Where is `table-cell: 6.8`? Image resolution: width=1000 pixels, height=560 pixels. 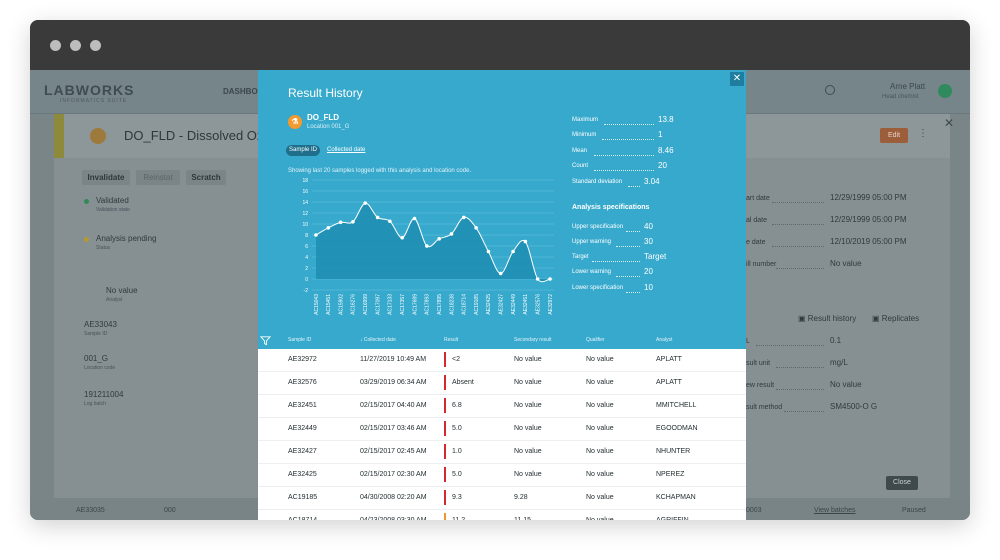
table-cell: 6.8 is located at coordinates (457, 405).